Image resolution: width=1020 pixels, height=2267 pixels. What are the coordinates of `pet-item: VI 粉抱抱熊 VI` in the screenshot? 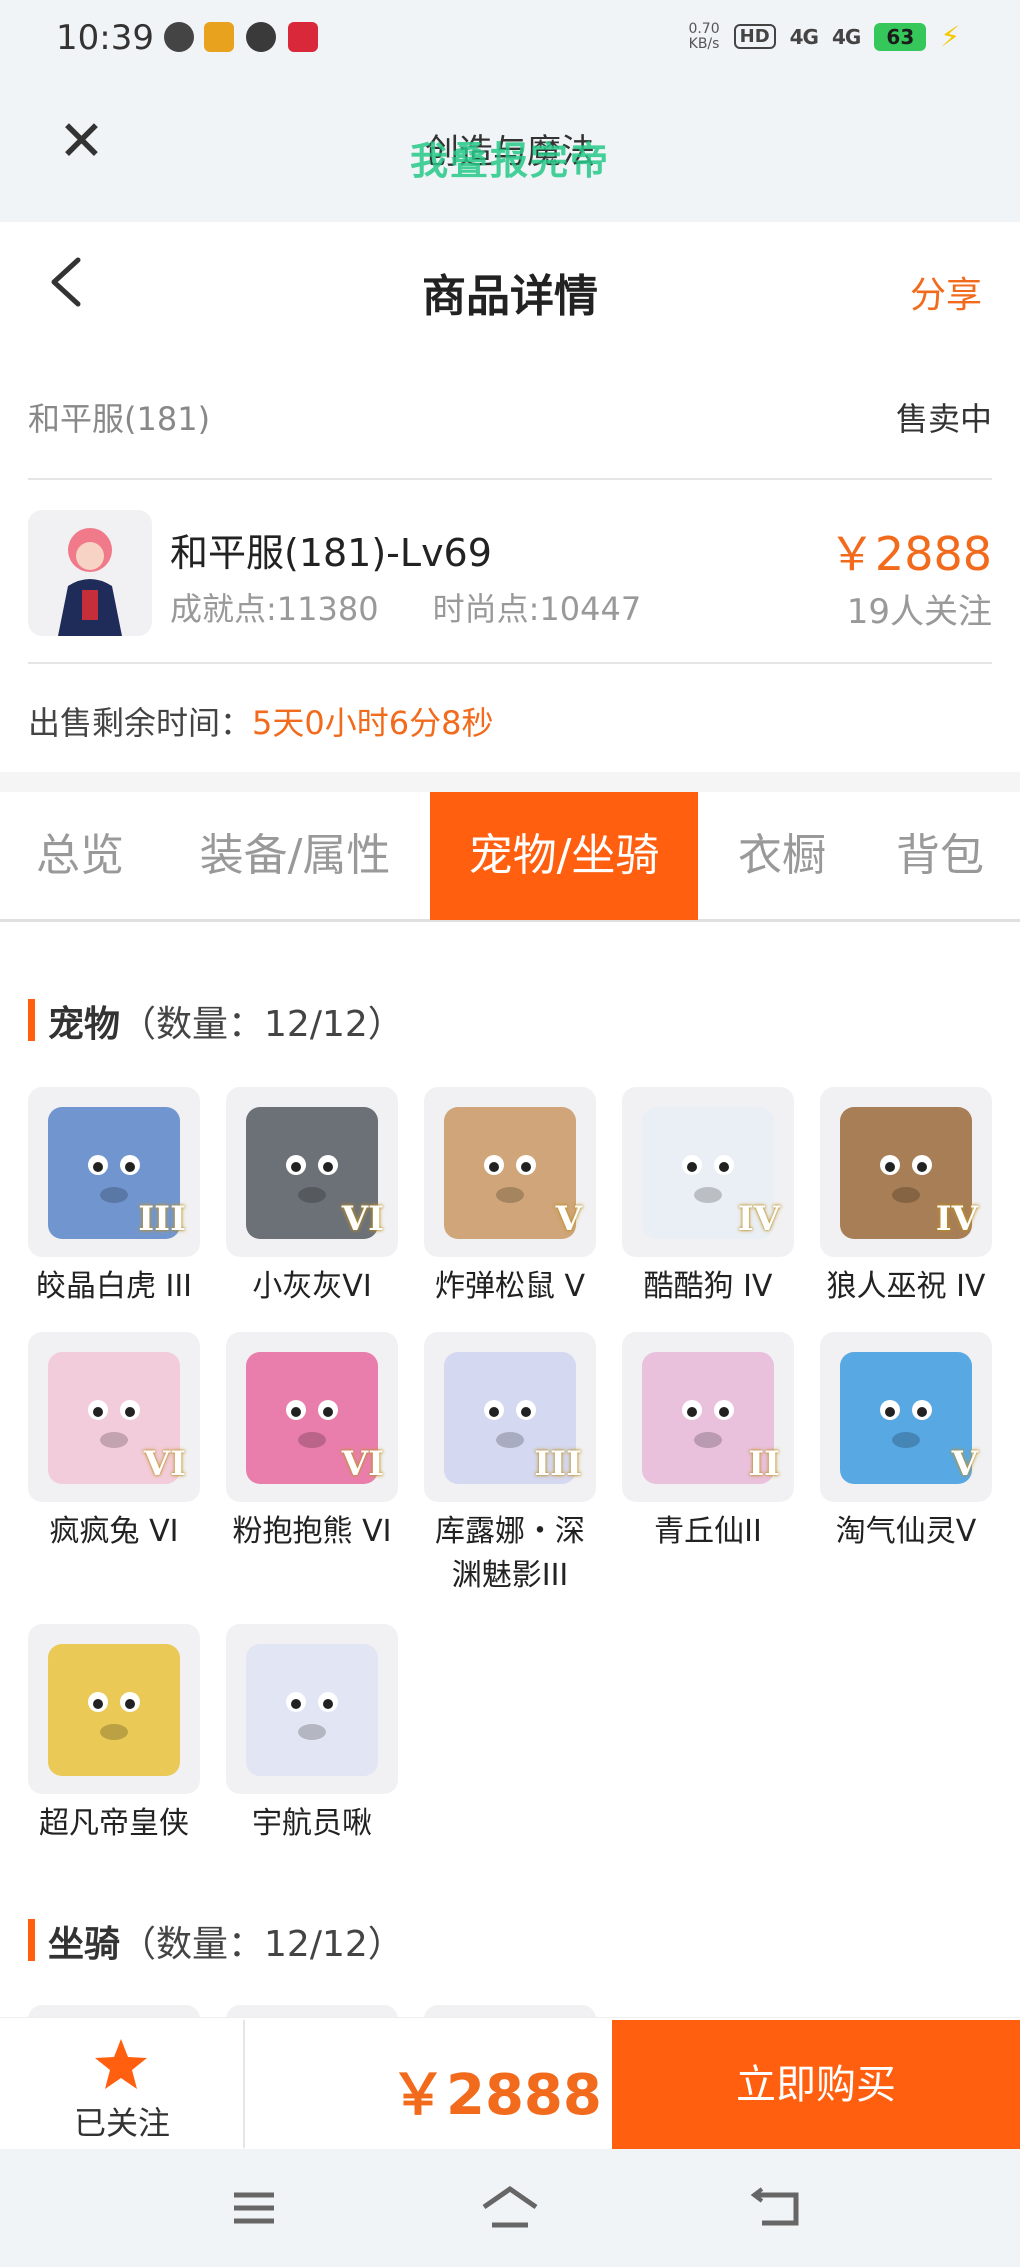 It's located at (312, 1443).